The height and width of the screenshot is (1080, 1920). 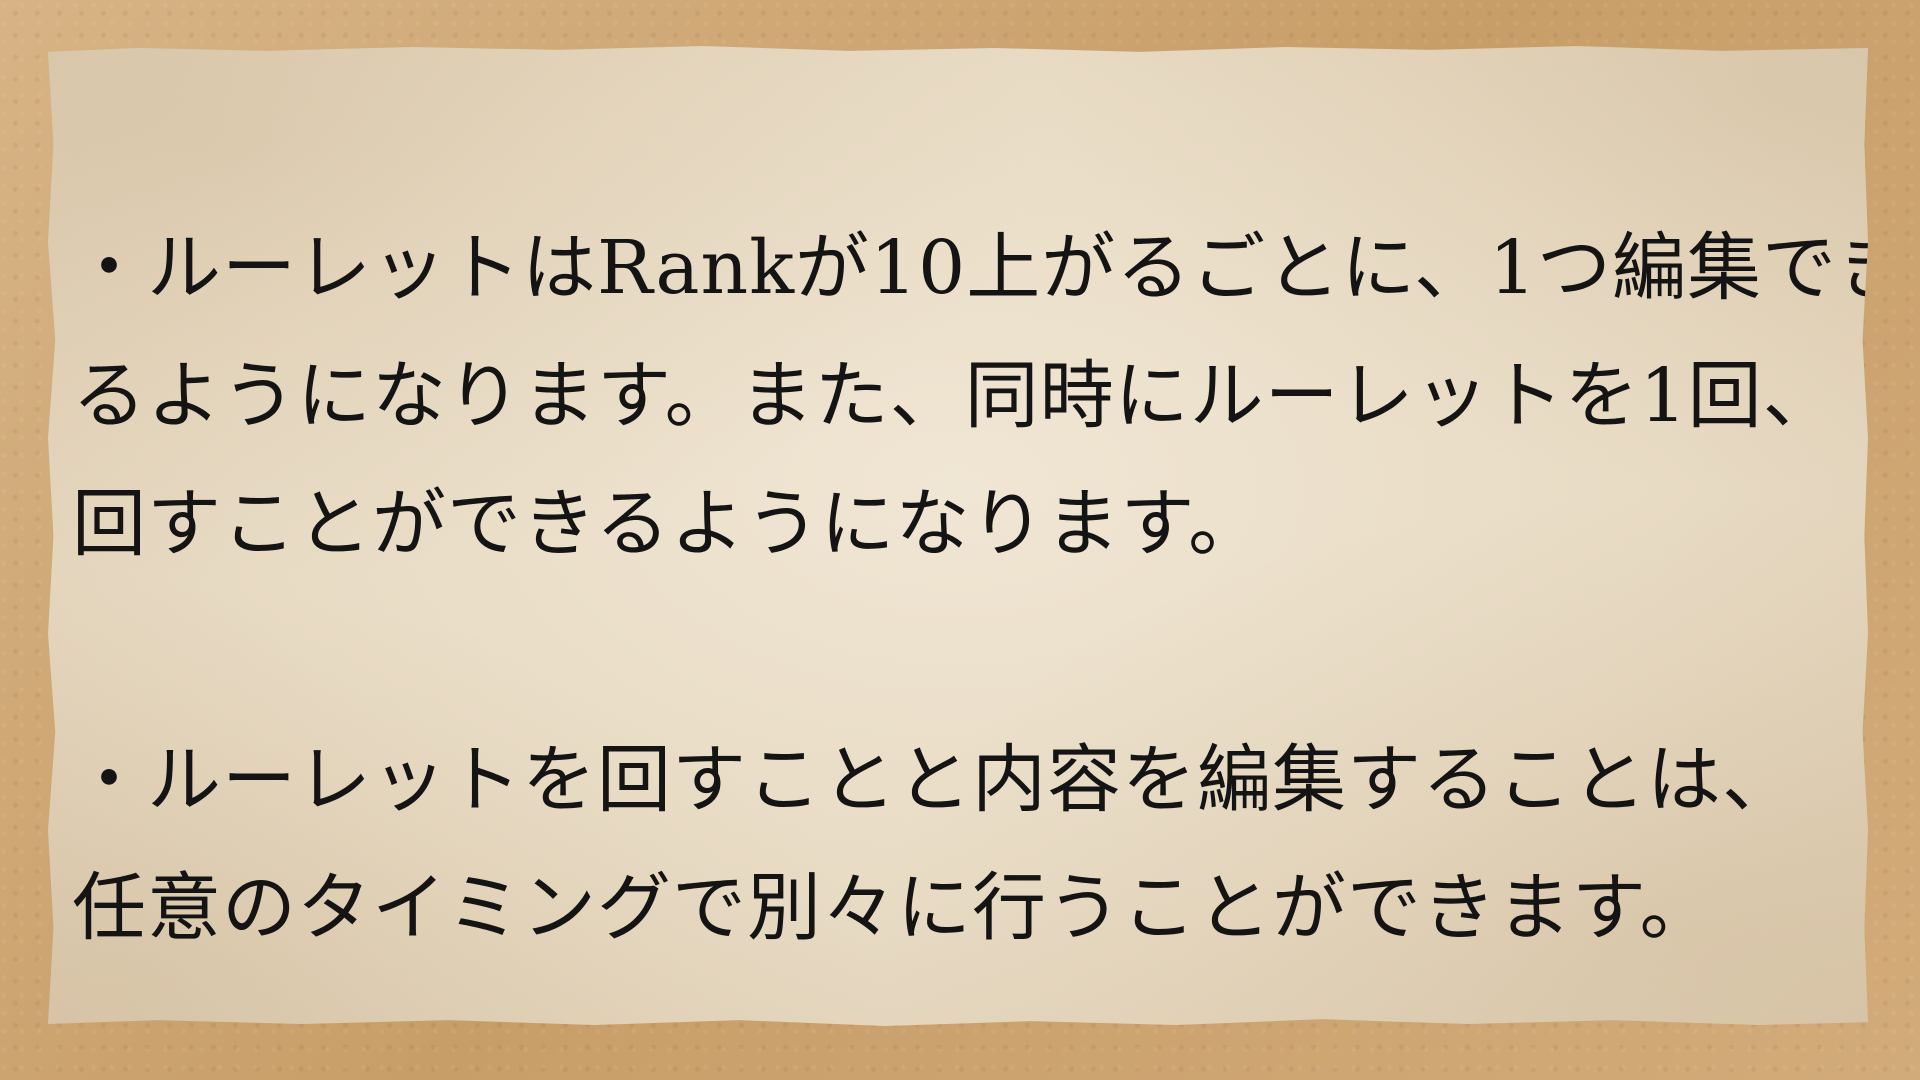 What do you see at coordinates (668, 524) in the screenshot?
I see `paragraph-1-line-3: 回すことができるようになります。` at bounding box center [668, 524].